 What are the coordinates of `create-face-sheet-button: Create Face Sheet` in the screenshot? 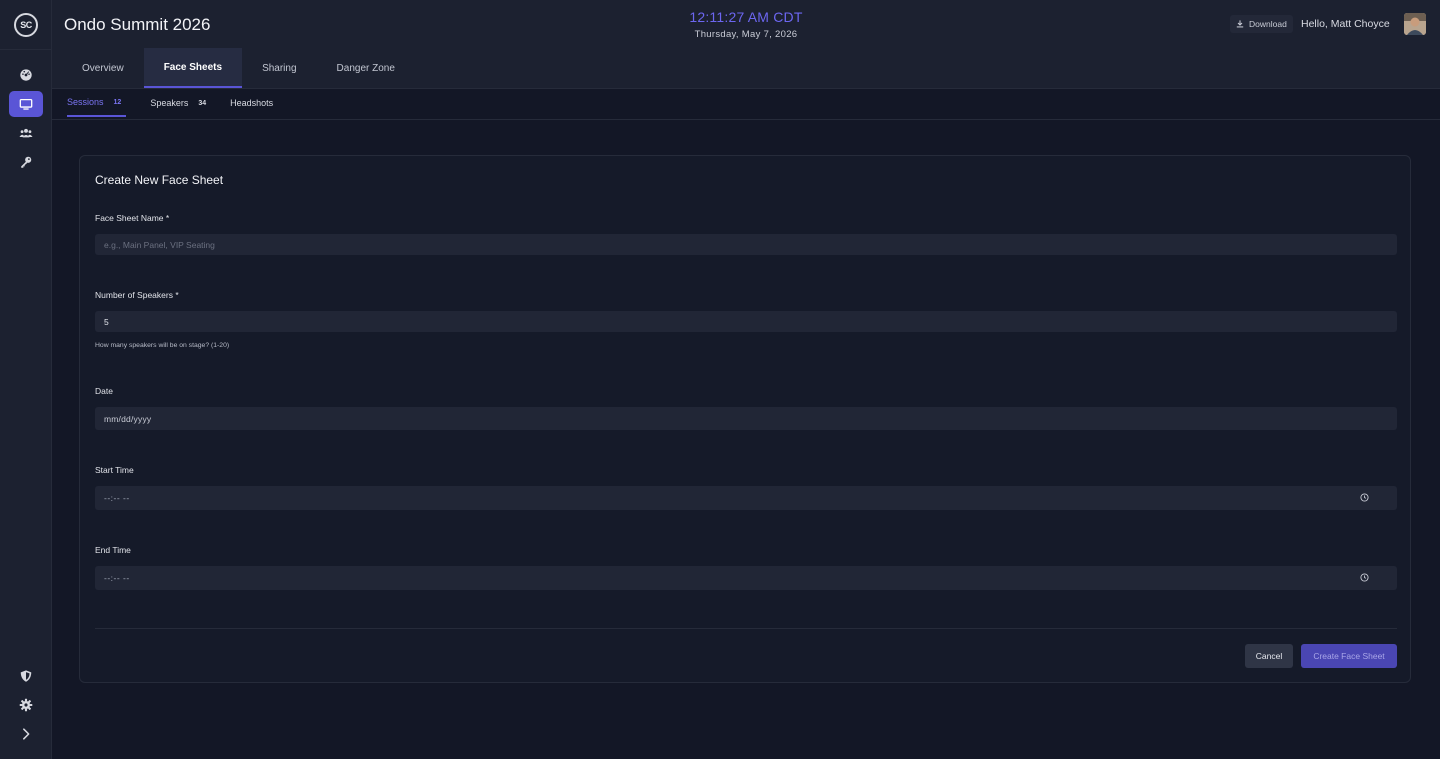 It's located at (1349, 656).